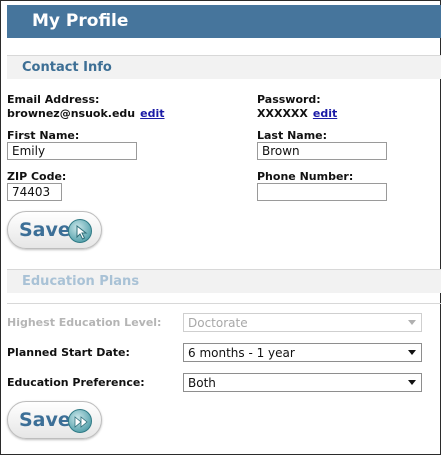 This screenshot has height=455, width=441. I want to click on education-save-label: Save, so click(45, 420).